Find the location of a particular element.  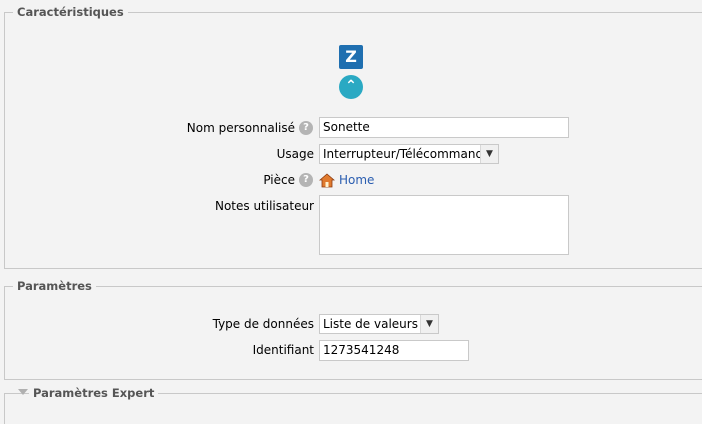

nom-personnalise-label: Nom personnalisé is located at coordinates (240, 128).